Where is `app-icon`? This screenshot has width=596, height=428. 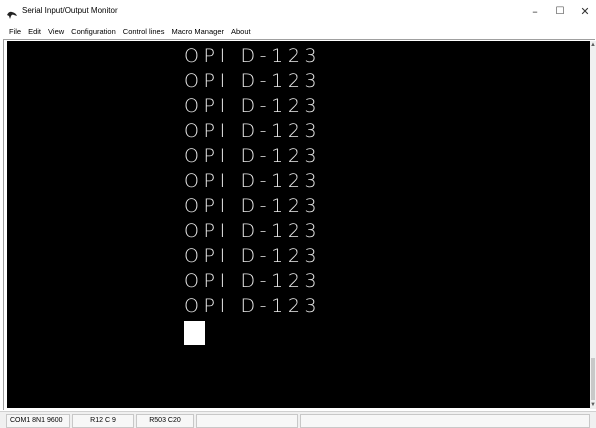
app-icon is located at coordinates (12, 13).